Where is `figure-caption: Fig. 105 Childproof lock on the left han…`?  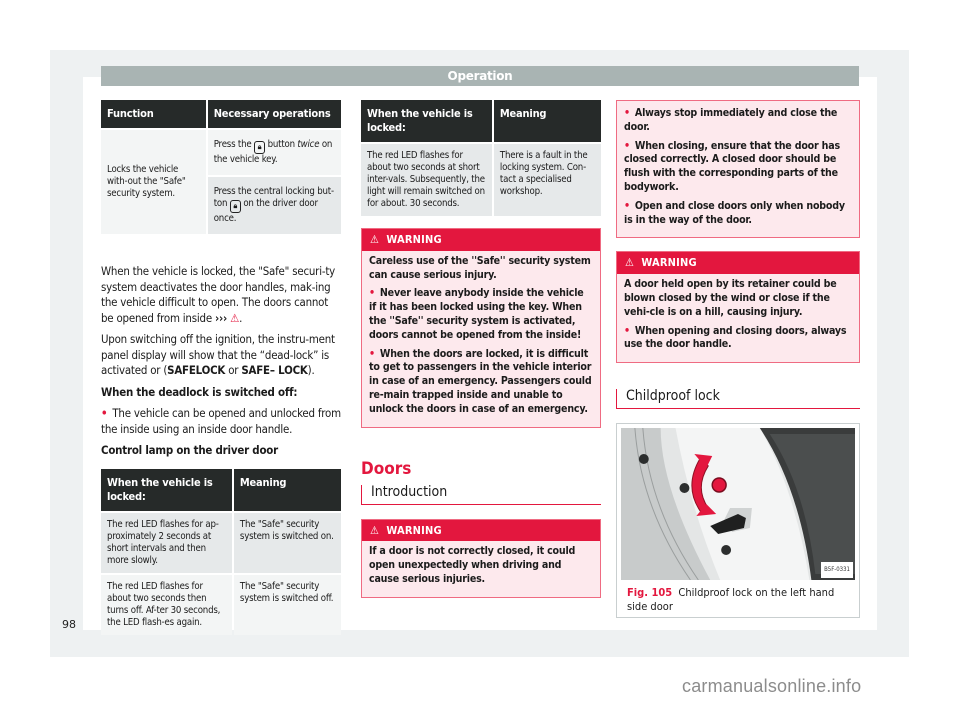 figure-caption: Fig. 105 Childproof lock on the left han… is located at coordinates (731, 599).